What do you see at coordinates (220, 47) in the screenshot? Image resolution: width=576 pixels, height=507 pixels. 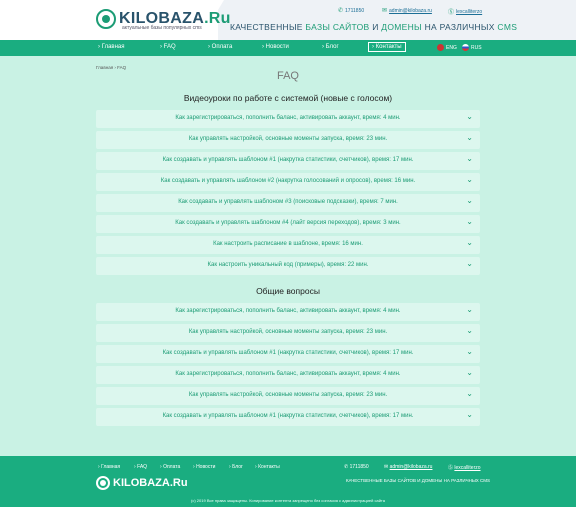 I see `nav-item-payment: › Оплата` at bounding box center [220, 47].